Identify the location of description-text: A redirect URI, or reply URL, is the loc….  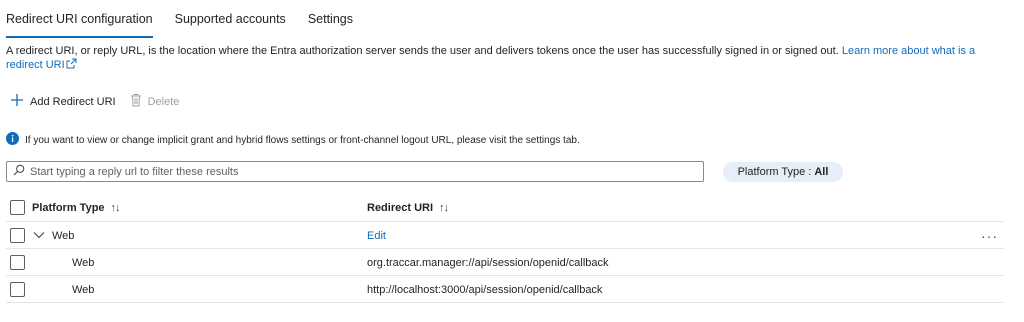
(424, 51).